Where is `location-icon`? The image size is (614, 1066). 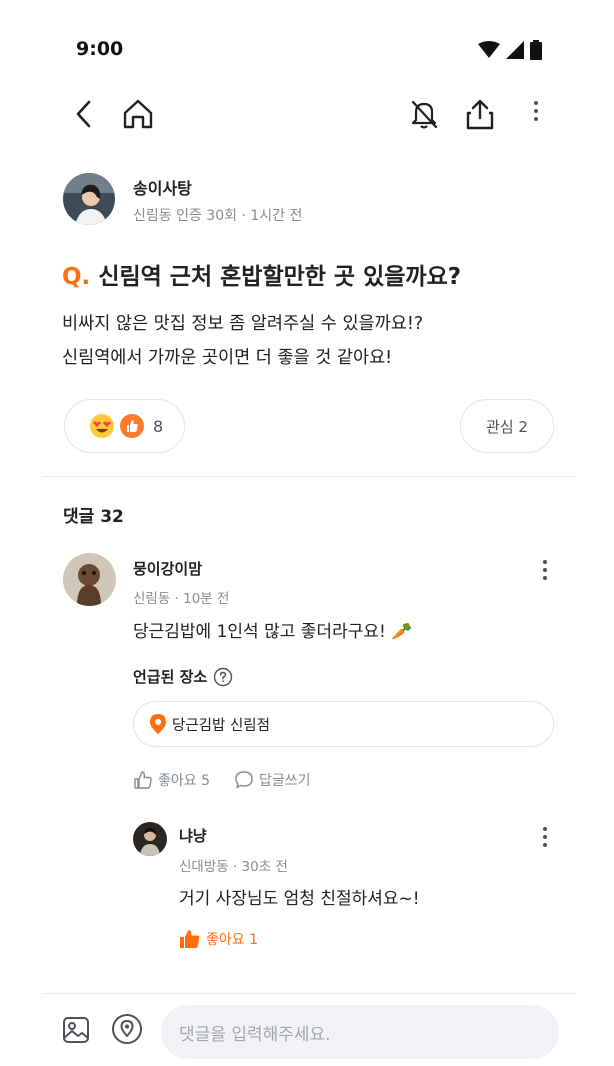 location-icon is located at coordinates (127, 1029).